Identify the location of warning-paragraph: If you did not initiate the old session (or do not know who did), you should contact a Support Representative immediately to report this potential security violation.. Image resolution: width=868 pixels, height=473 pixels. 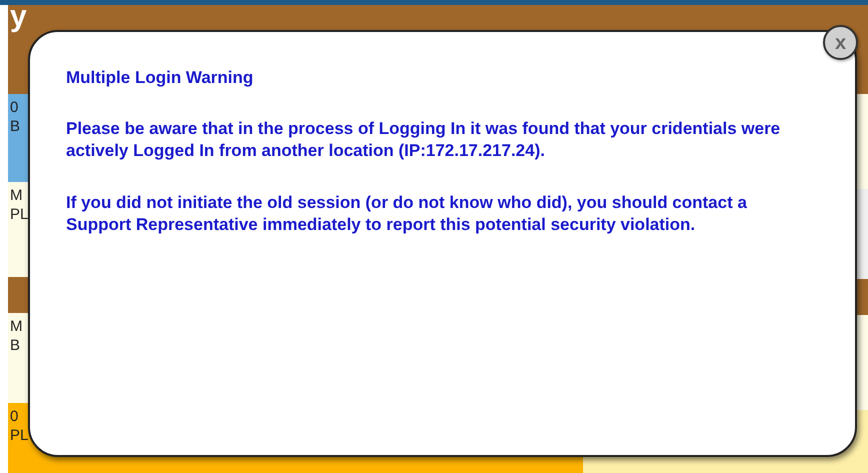
(407, 214).